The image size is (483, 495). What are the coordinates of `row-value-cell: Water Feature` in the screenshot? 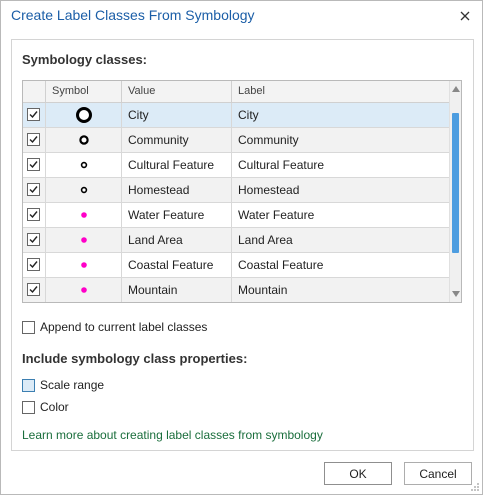 It's located at (177, 215).